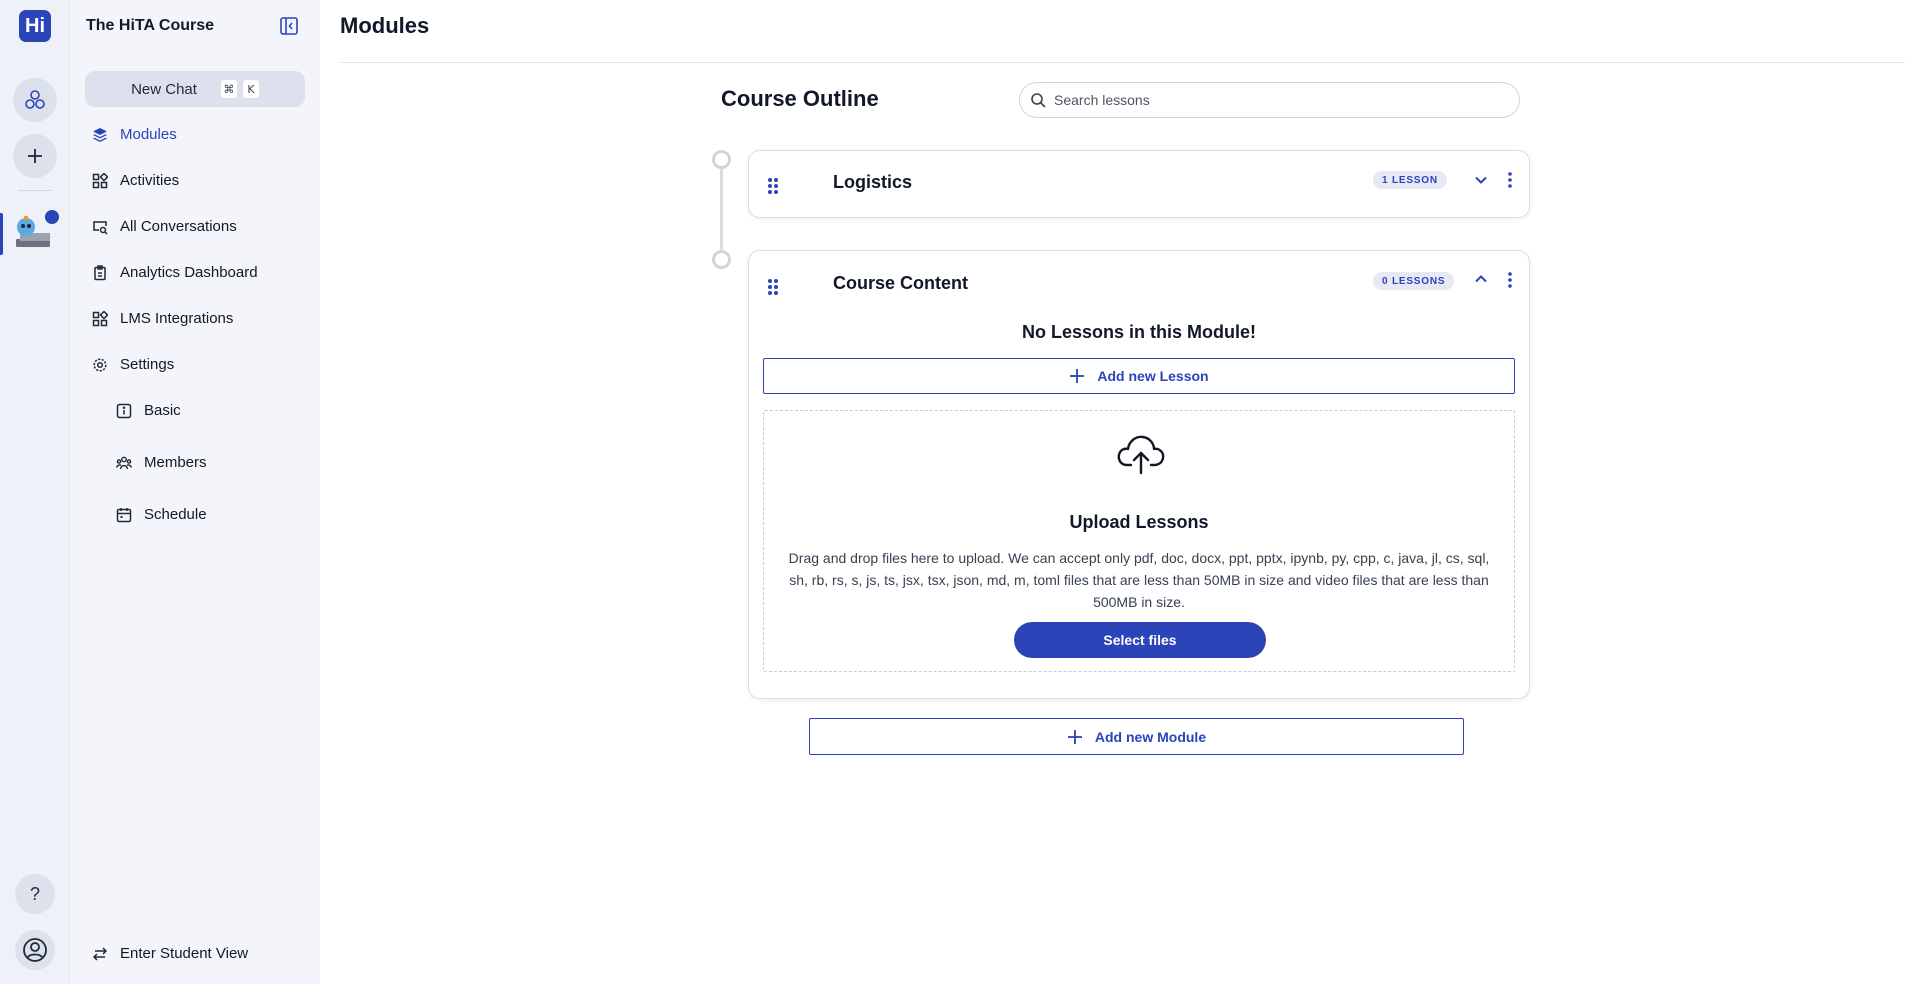 The height and width of the screenshot is (984, 1914). I want to click on add-module-button: Add new Module, so click(1136, 736).